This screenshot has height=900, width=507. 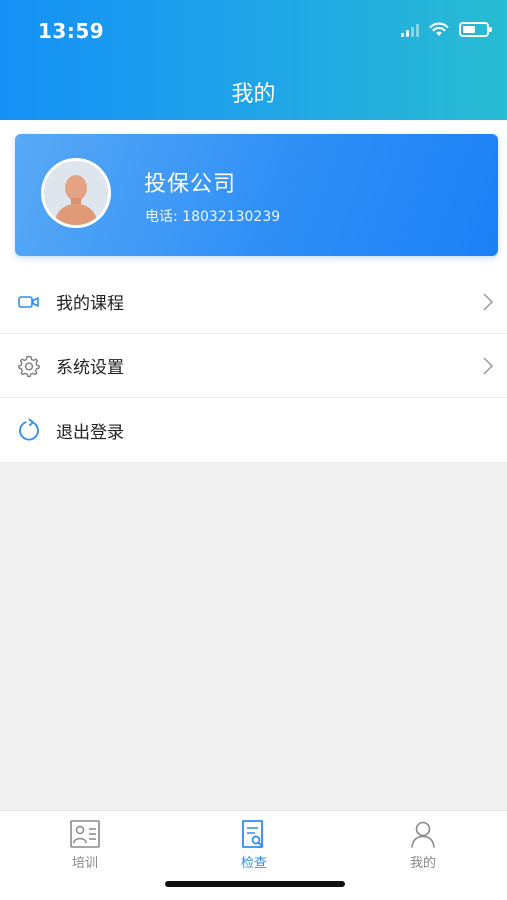 I want to click on app-header: 13:59 我的, so click(x=253, y=60).